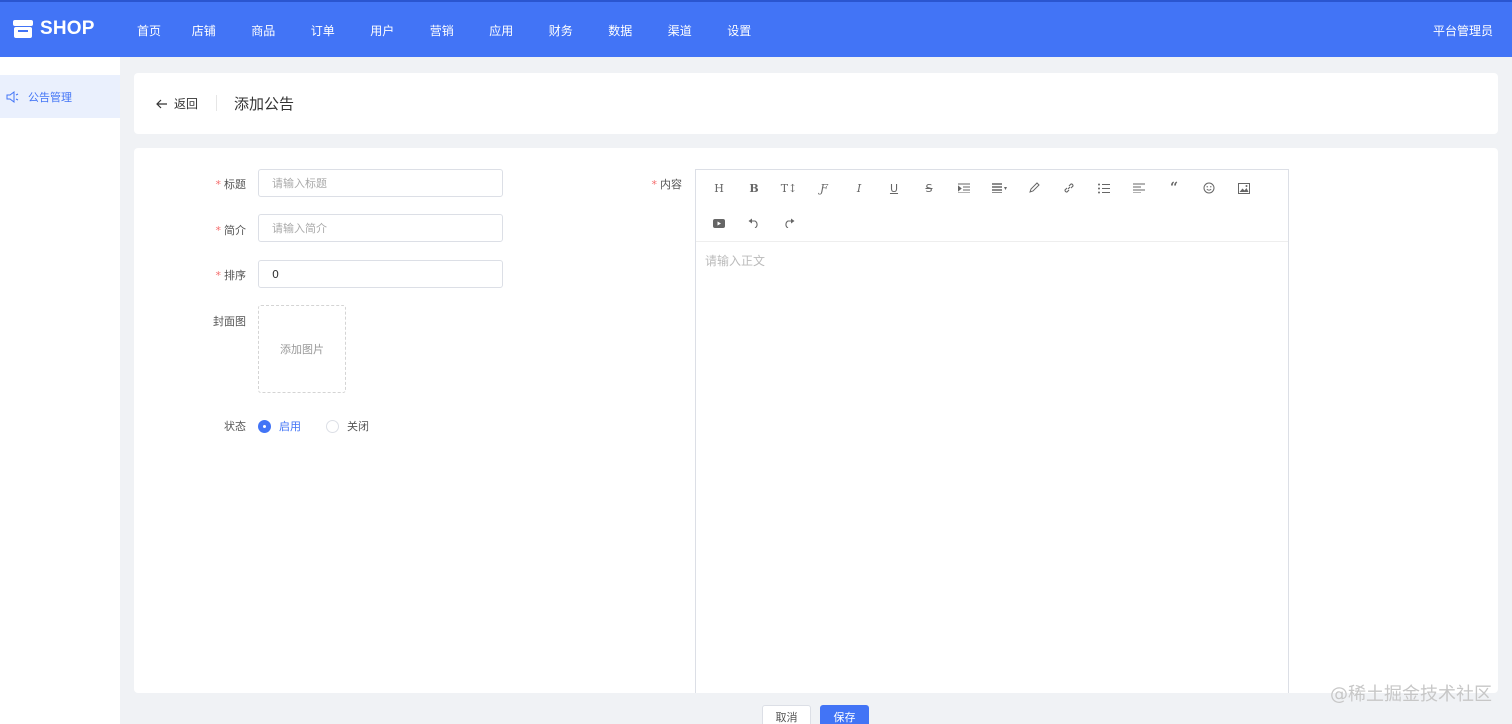 The height and width of the screenshot is (724, 1512). Describe the element at coordinates (264, 30) in the screenshot. I see `nav-products: 商品` at that location.